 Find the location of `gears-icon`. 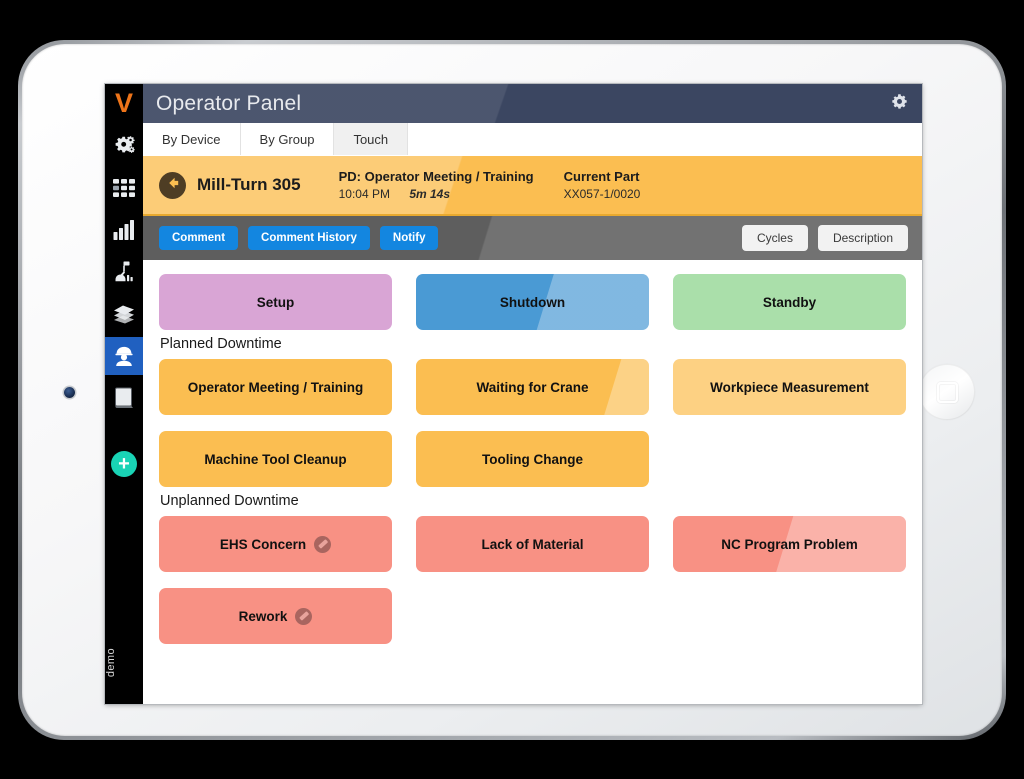

gears-icon is located at coordinates (124, 146).